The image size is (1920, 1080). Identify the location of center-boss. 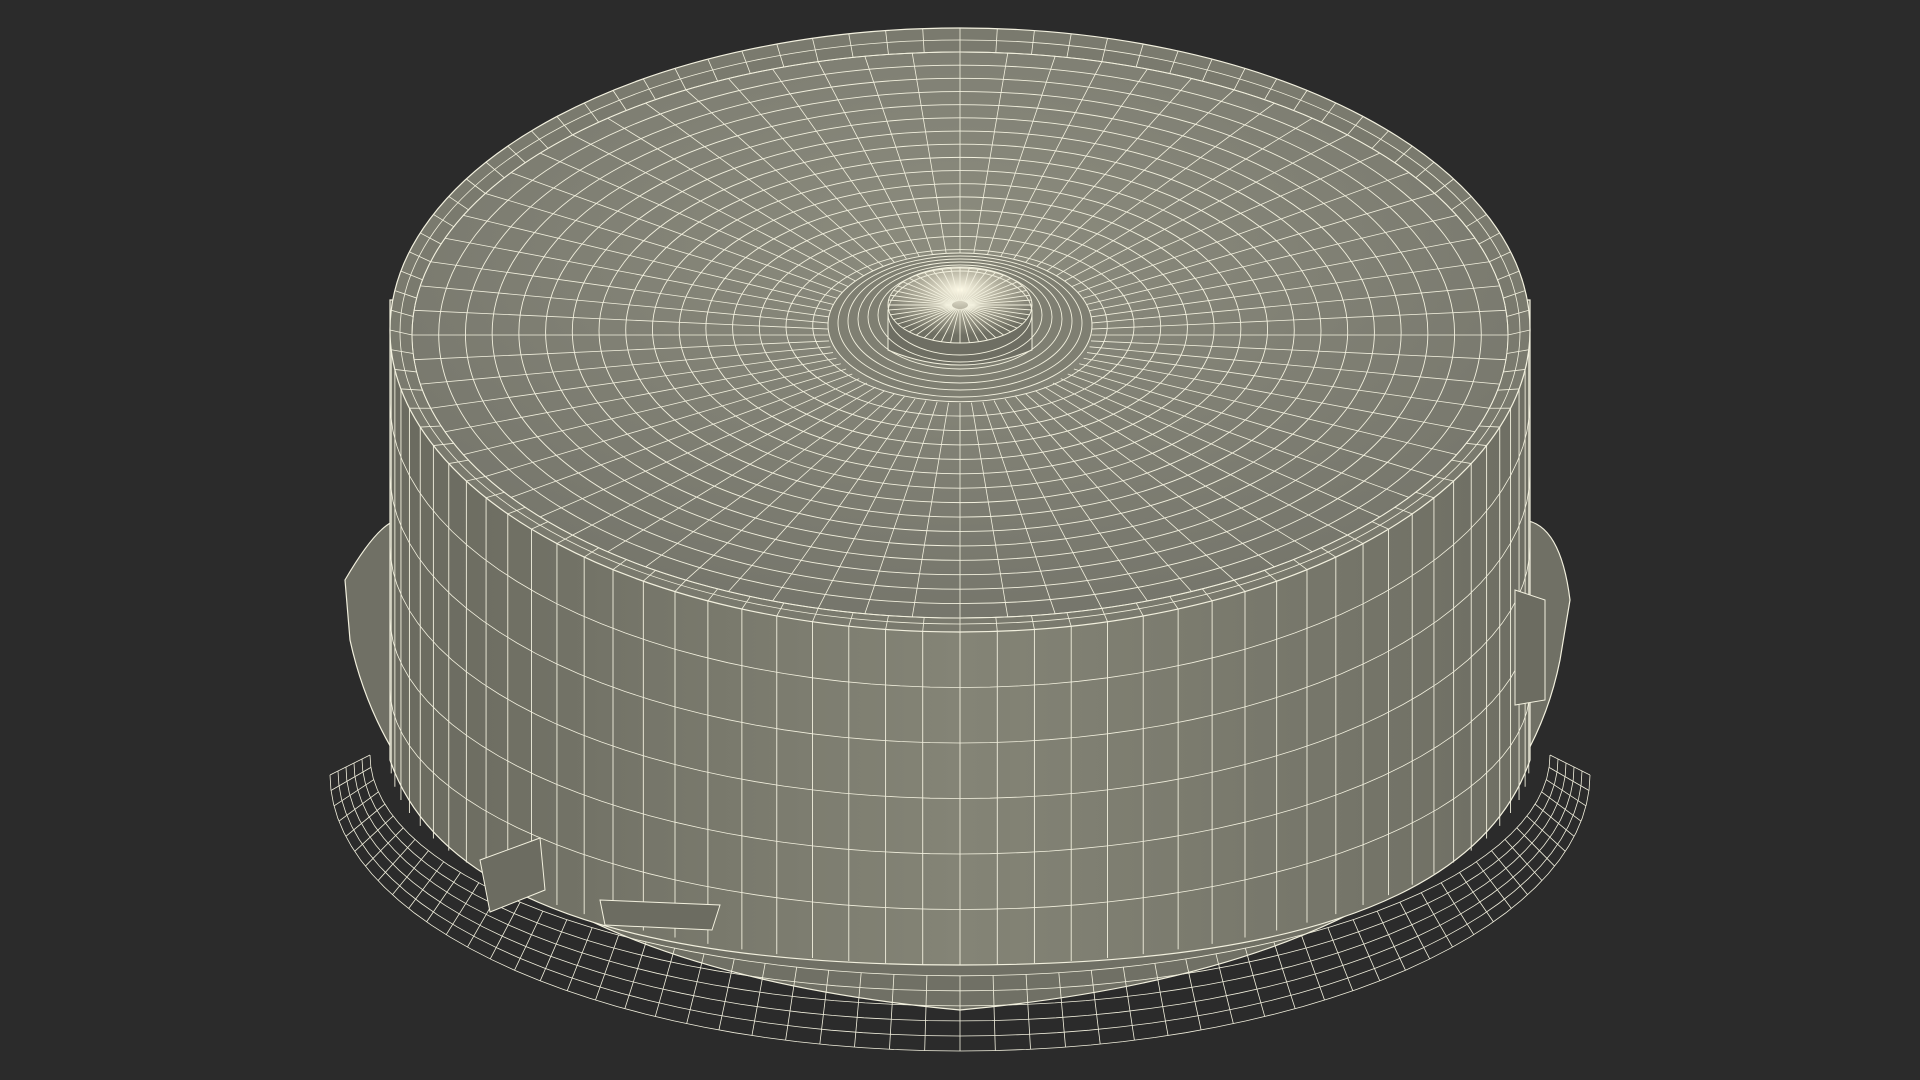
(960, 325).